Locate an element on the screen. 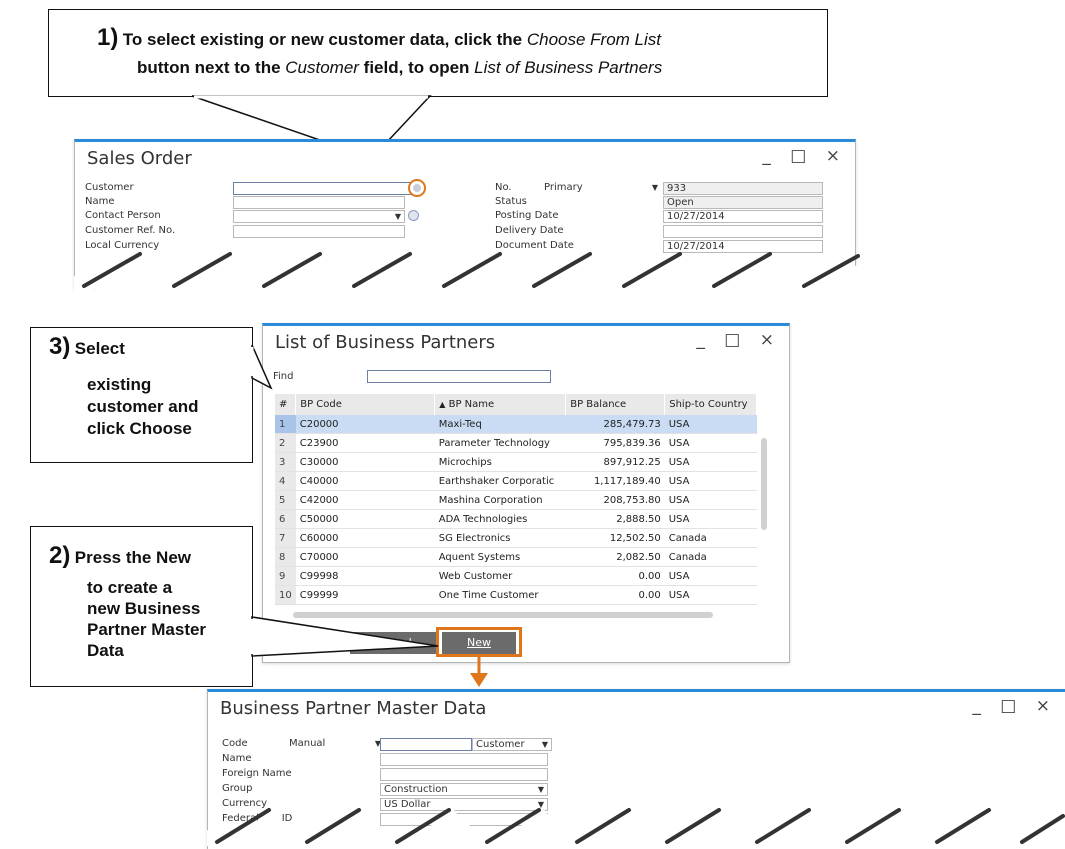 The height and width of the screenshot is (849, 1065). name-label: Name is located at coordinates (237, 758).